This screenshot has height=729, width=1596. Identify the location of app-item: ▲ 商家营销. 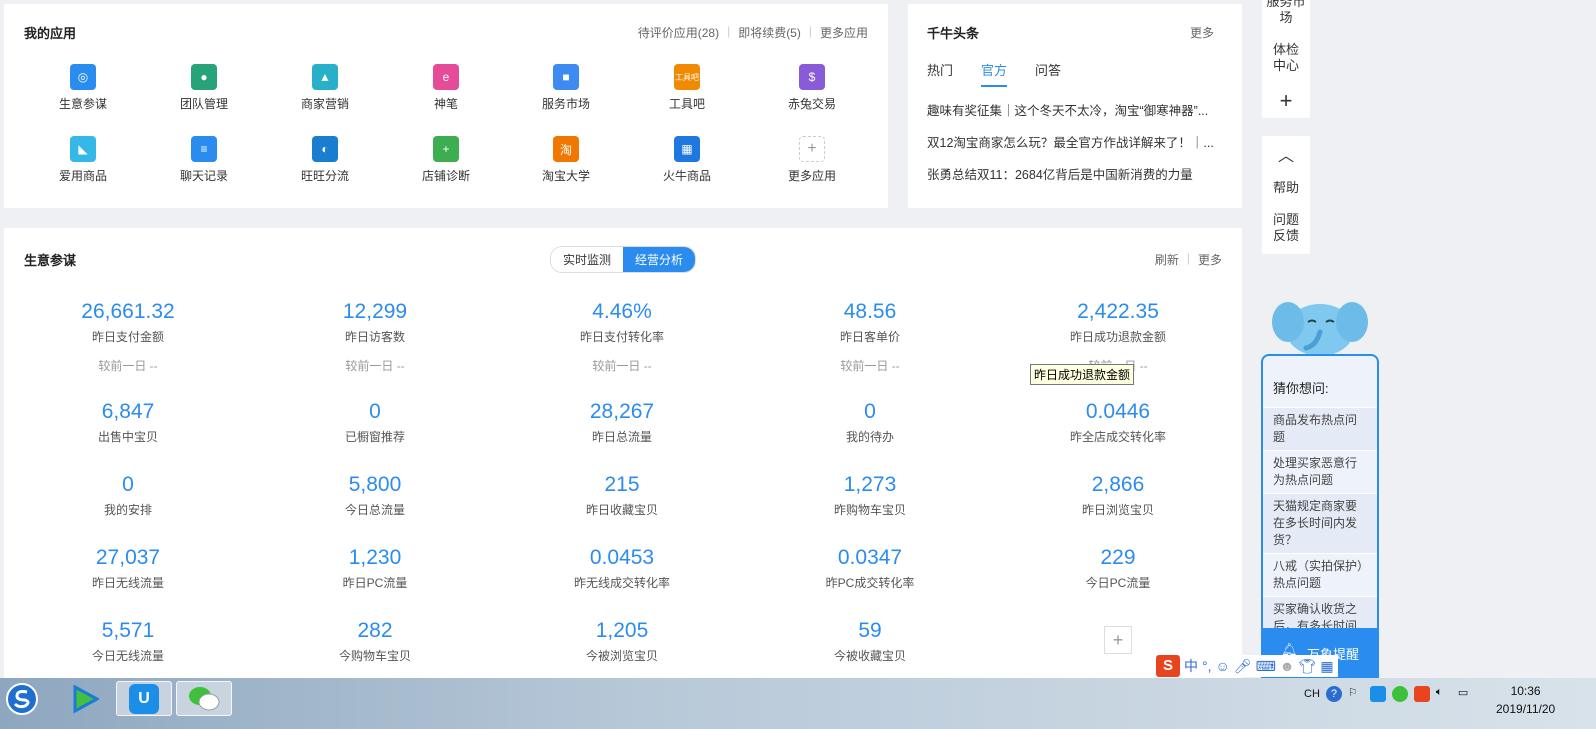
(325, 88).